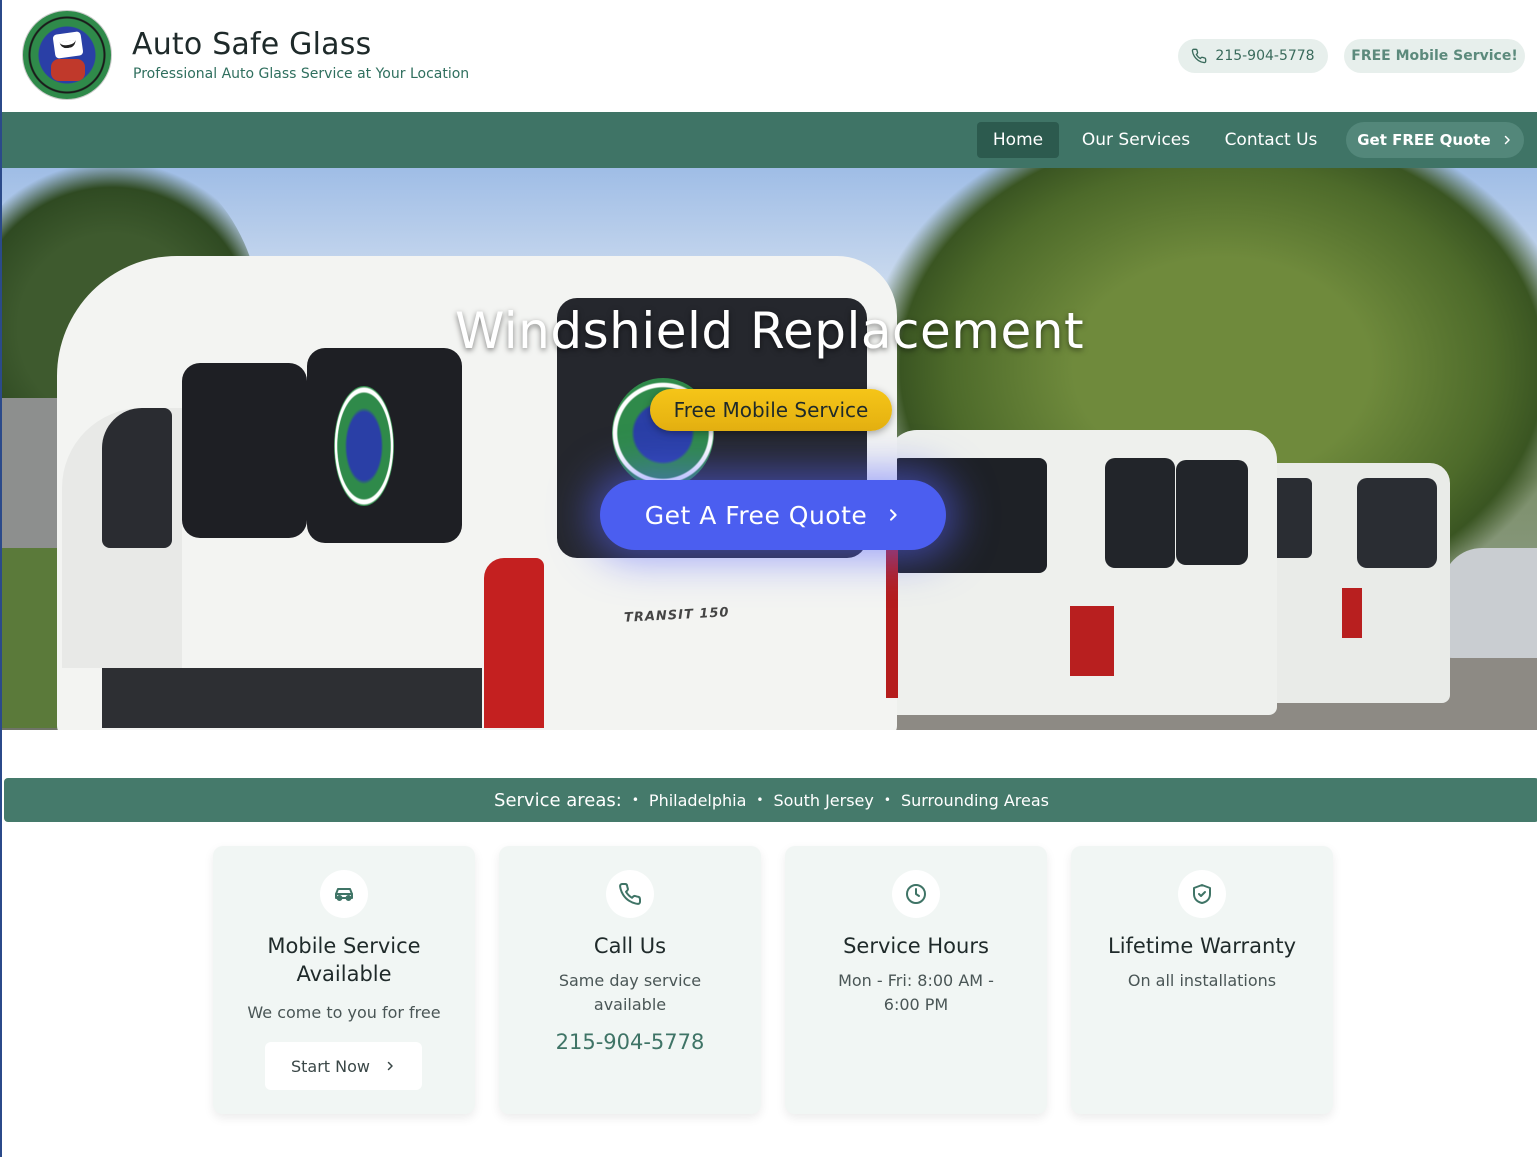  Describe the element at coordinates (1352, 613) in the screenshot. I see `hero-van-third-taillight` at that location.